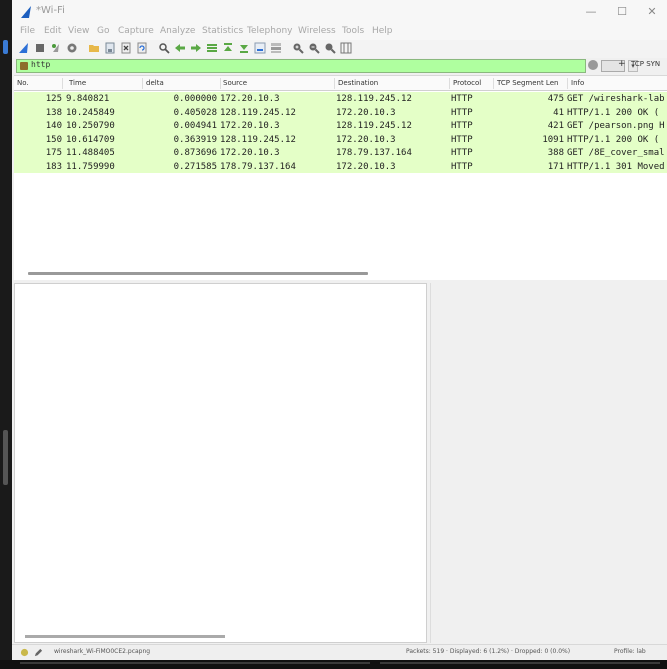  I want to click on filter-text: http, so click(41, 64).